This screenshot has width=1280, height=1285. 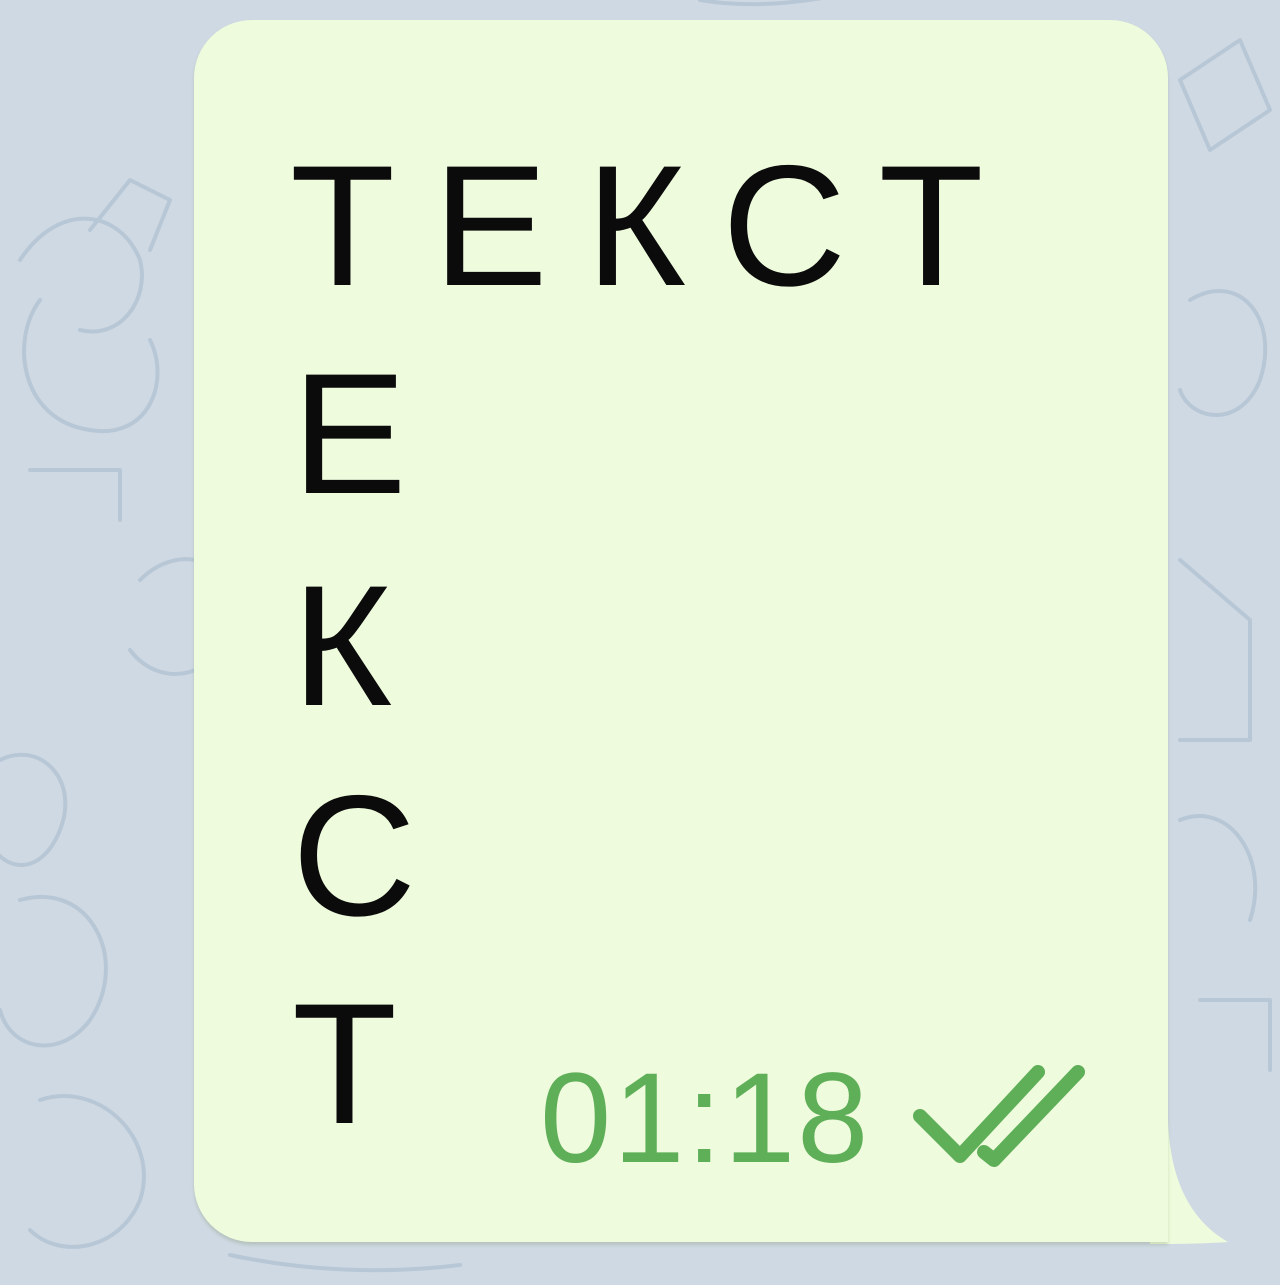 I want to click on message-text-column-letter: К, so click(x=342, y=646).